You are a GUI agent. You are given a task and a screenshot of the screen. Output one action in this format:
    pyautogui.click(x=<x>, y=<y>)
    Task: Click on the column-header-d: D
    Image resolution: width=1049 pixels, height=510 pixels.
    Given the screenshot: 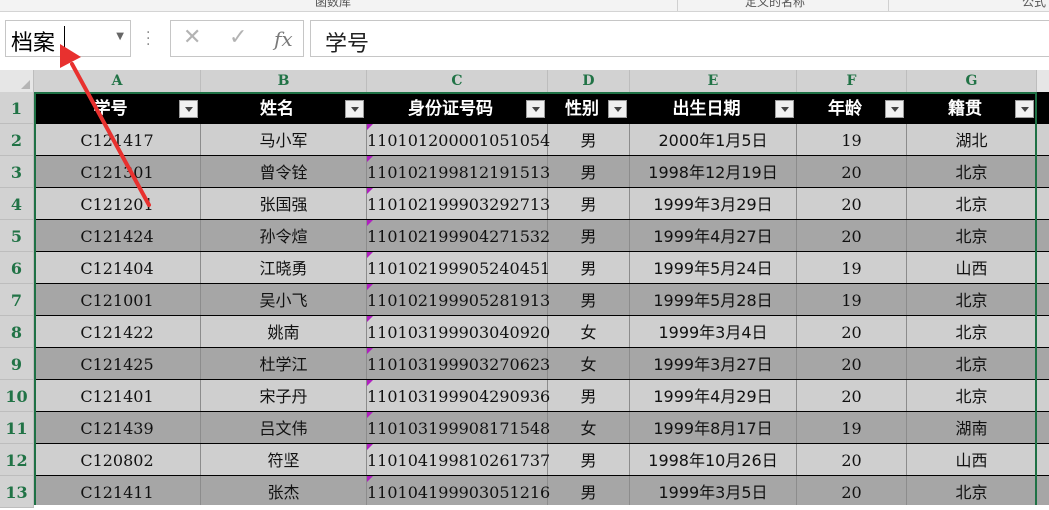 What is the action you would take?
    pyautogui.click(x=589, y=81)
    